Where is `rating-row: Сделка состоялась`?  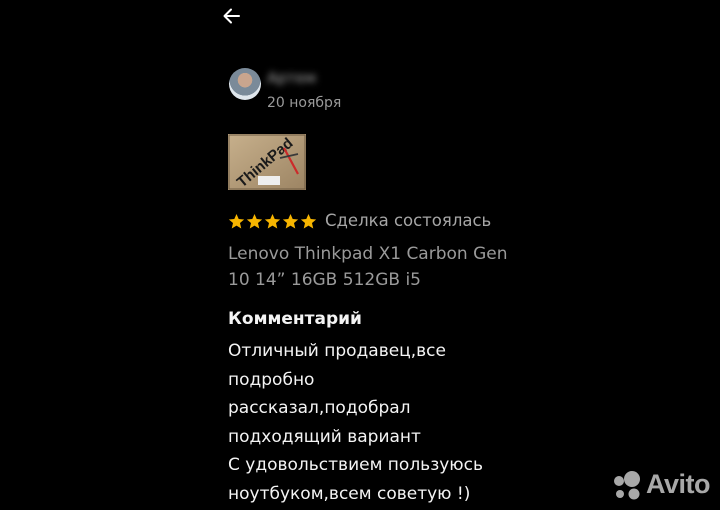 rating-row: Сделка состоялась is located at coordinates (359, 221).